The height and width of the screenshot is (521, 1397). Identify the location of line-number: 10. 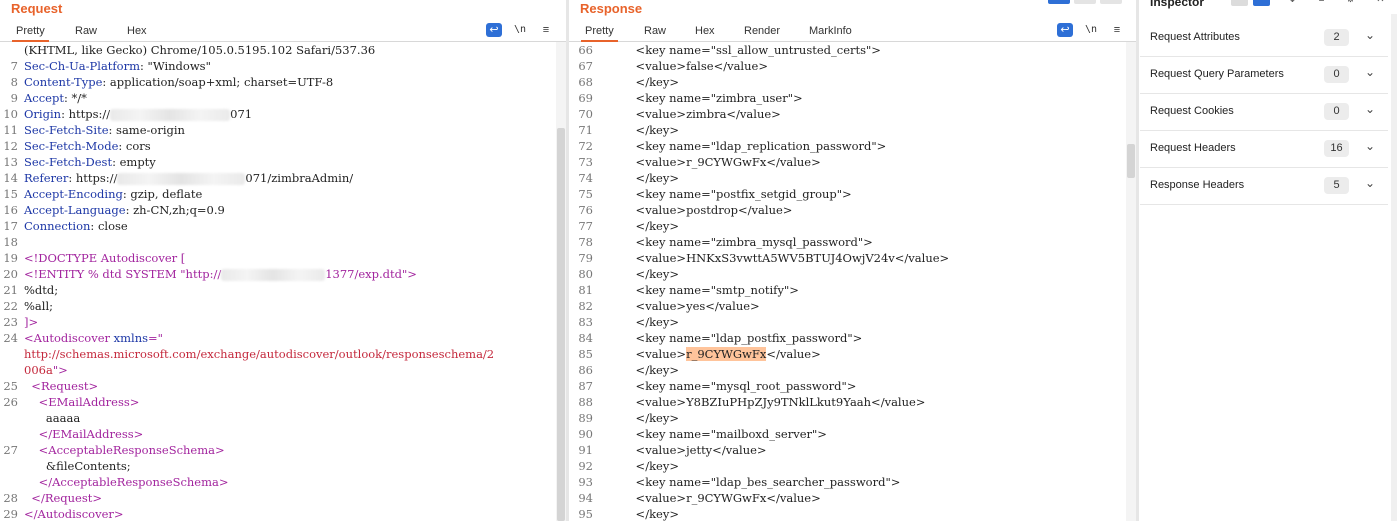
(10, 114).